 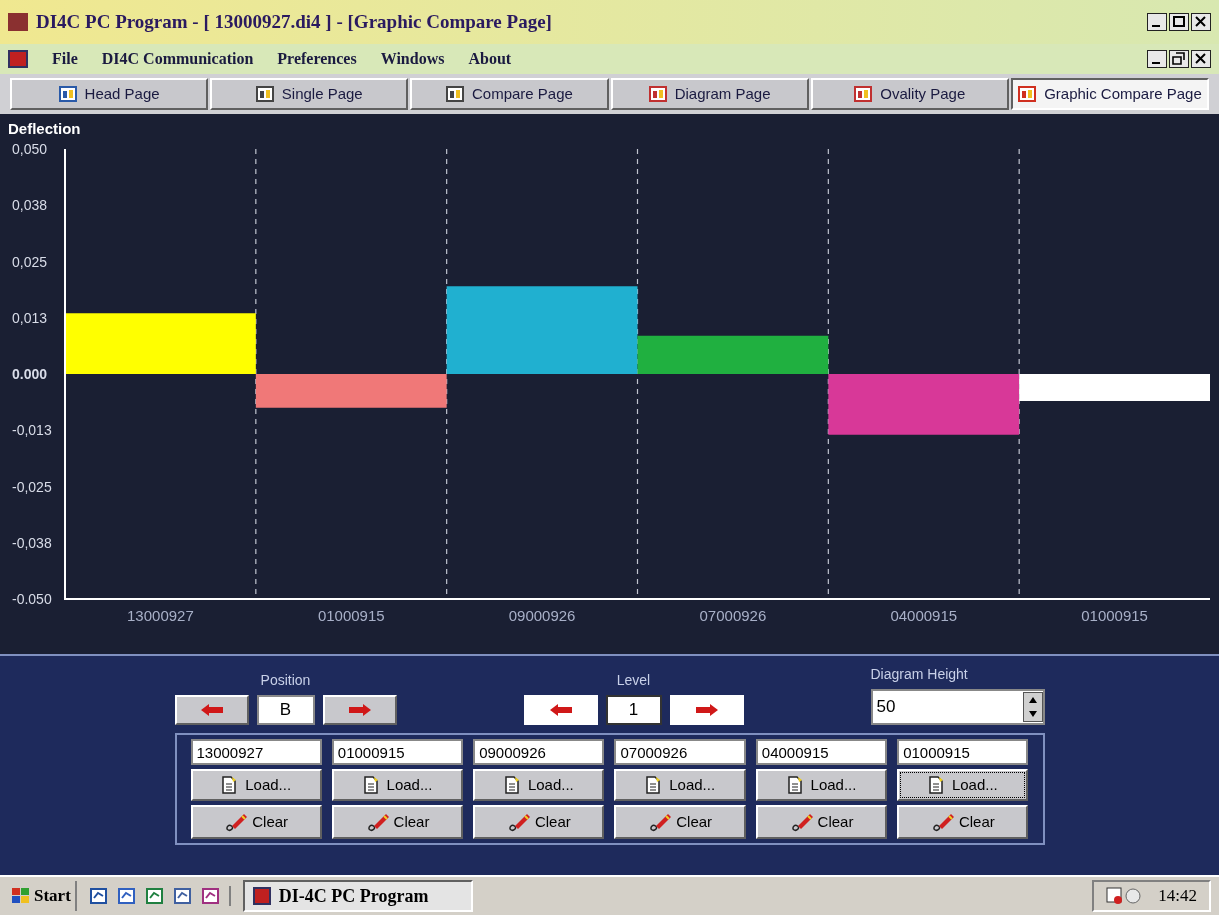 I want to click on x-tick-label: 13000927, so click(x=160, y=615).